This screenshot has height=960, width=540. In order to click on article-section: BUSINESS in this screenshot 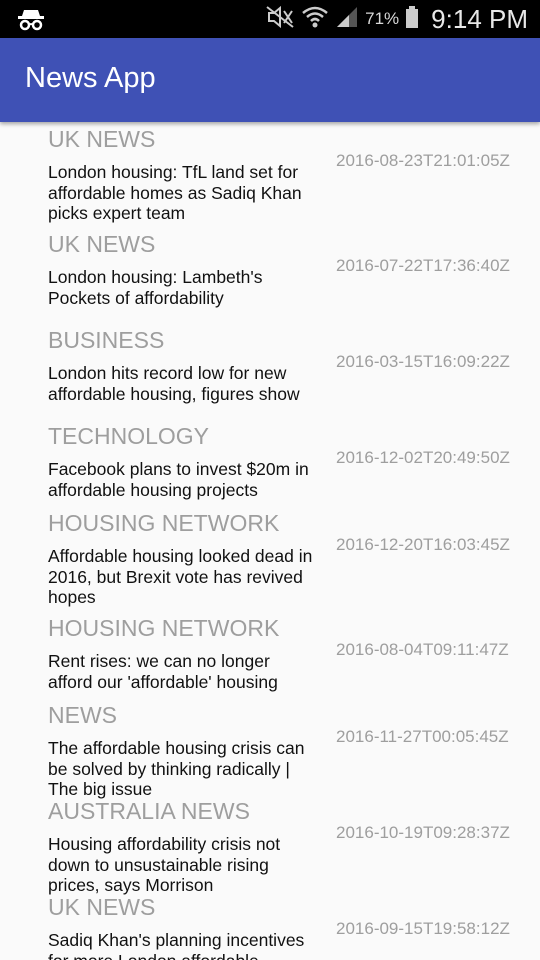, I will do `click(106, 340)`.